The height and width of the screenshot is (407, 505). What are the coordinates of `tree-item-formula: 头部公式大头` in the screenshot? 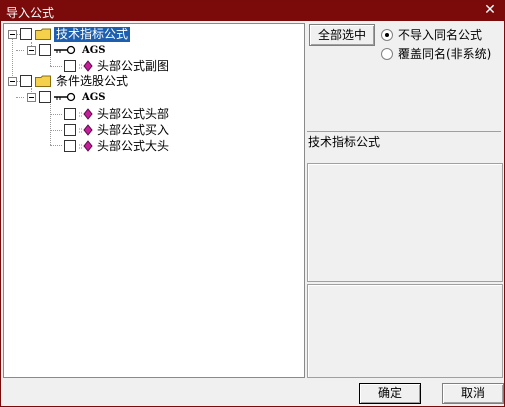 It's located at (117, 146).